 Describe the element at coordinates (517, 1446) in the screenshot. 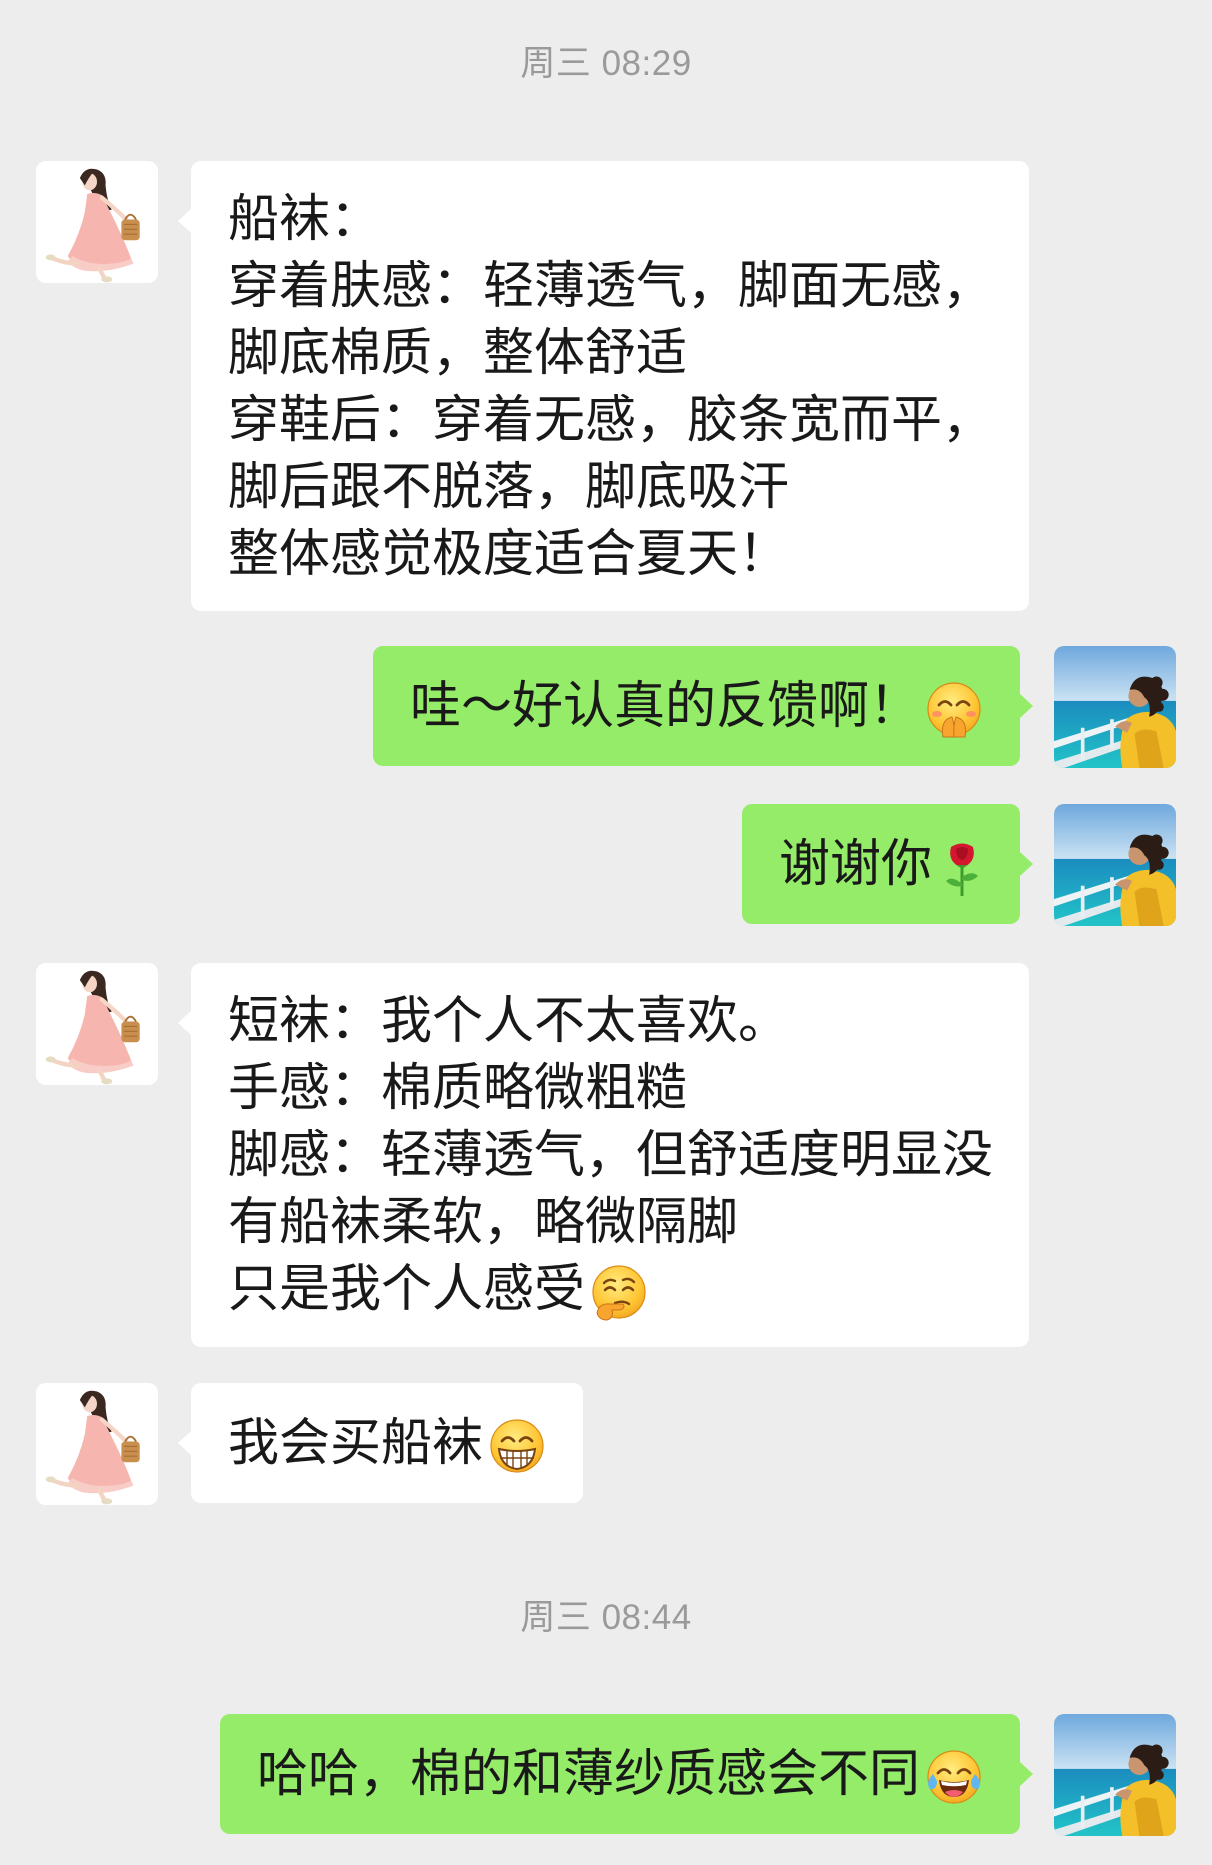

I see `grinning-face-emoji-icon` at that location.